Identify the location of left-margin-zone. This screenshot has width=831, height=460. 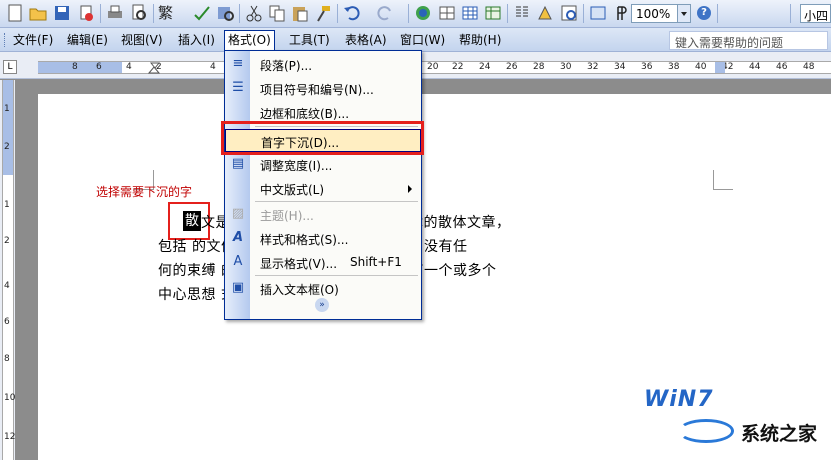
(80, 67).